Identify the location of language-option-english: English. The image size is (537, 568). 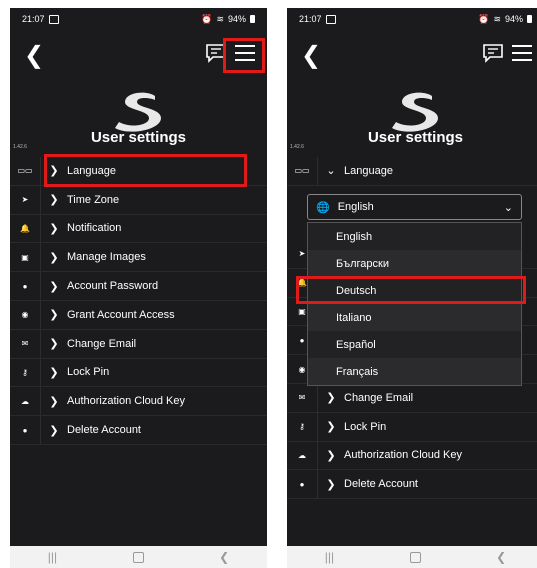
(414, 236).